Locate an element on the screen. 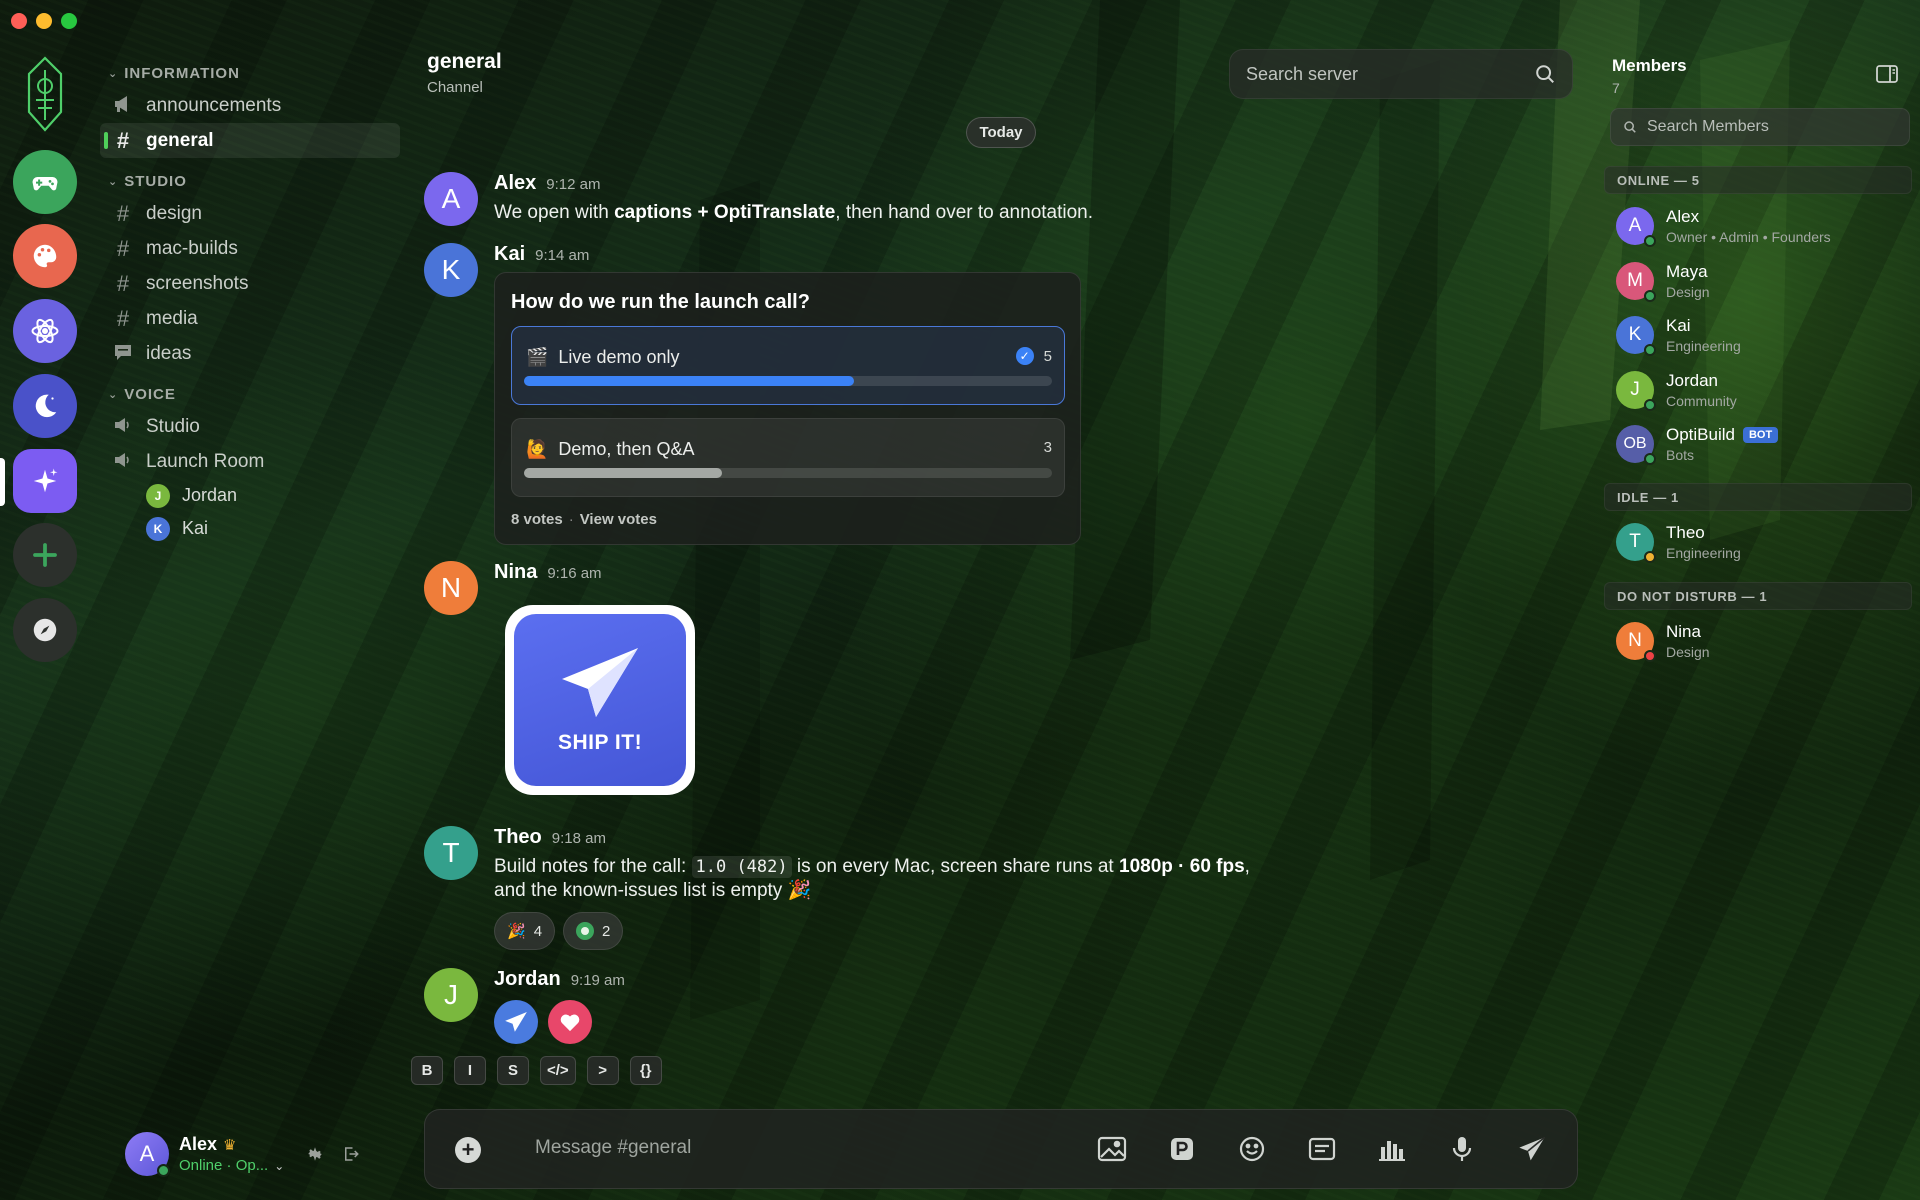 The image size is (1920, 1200). reaction-party: 🎉 4 is located at coordinates (525, 931).